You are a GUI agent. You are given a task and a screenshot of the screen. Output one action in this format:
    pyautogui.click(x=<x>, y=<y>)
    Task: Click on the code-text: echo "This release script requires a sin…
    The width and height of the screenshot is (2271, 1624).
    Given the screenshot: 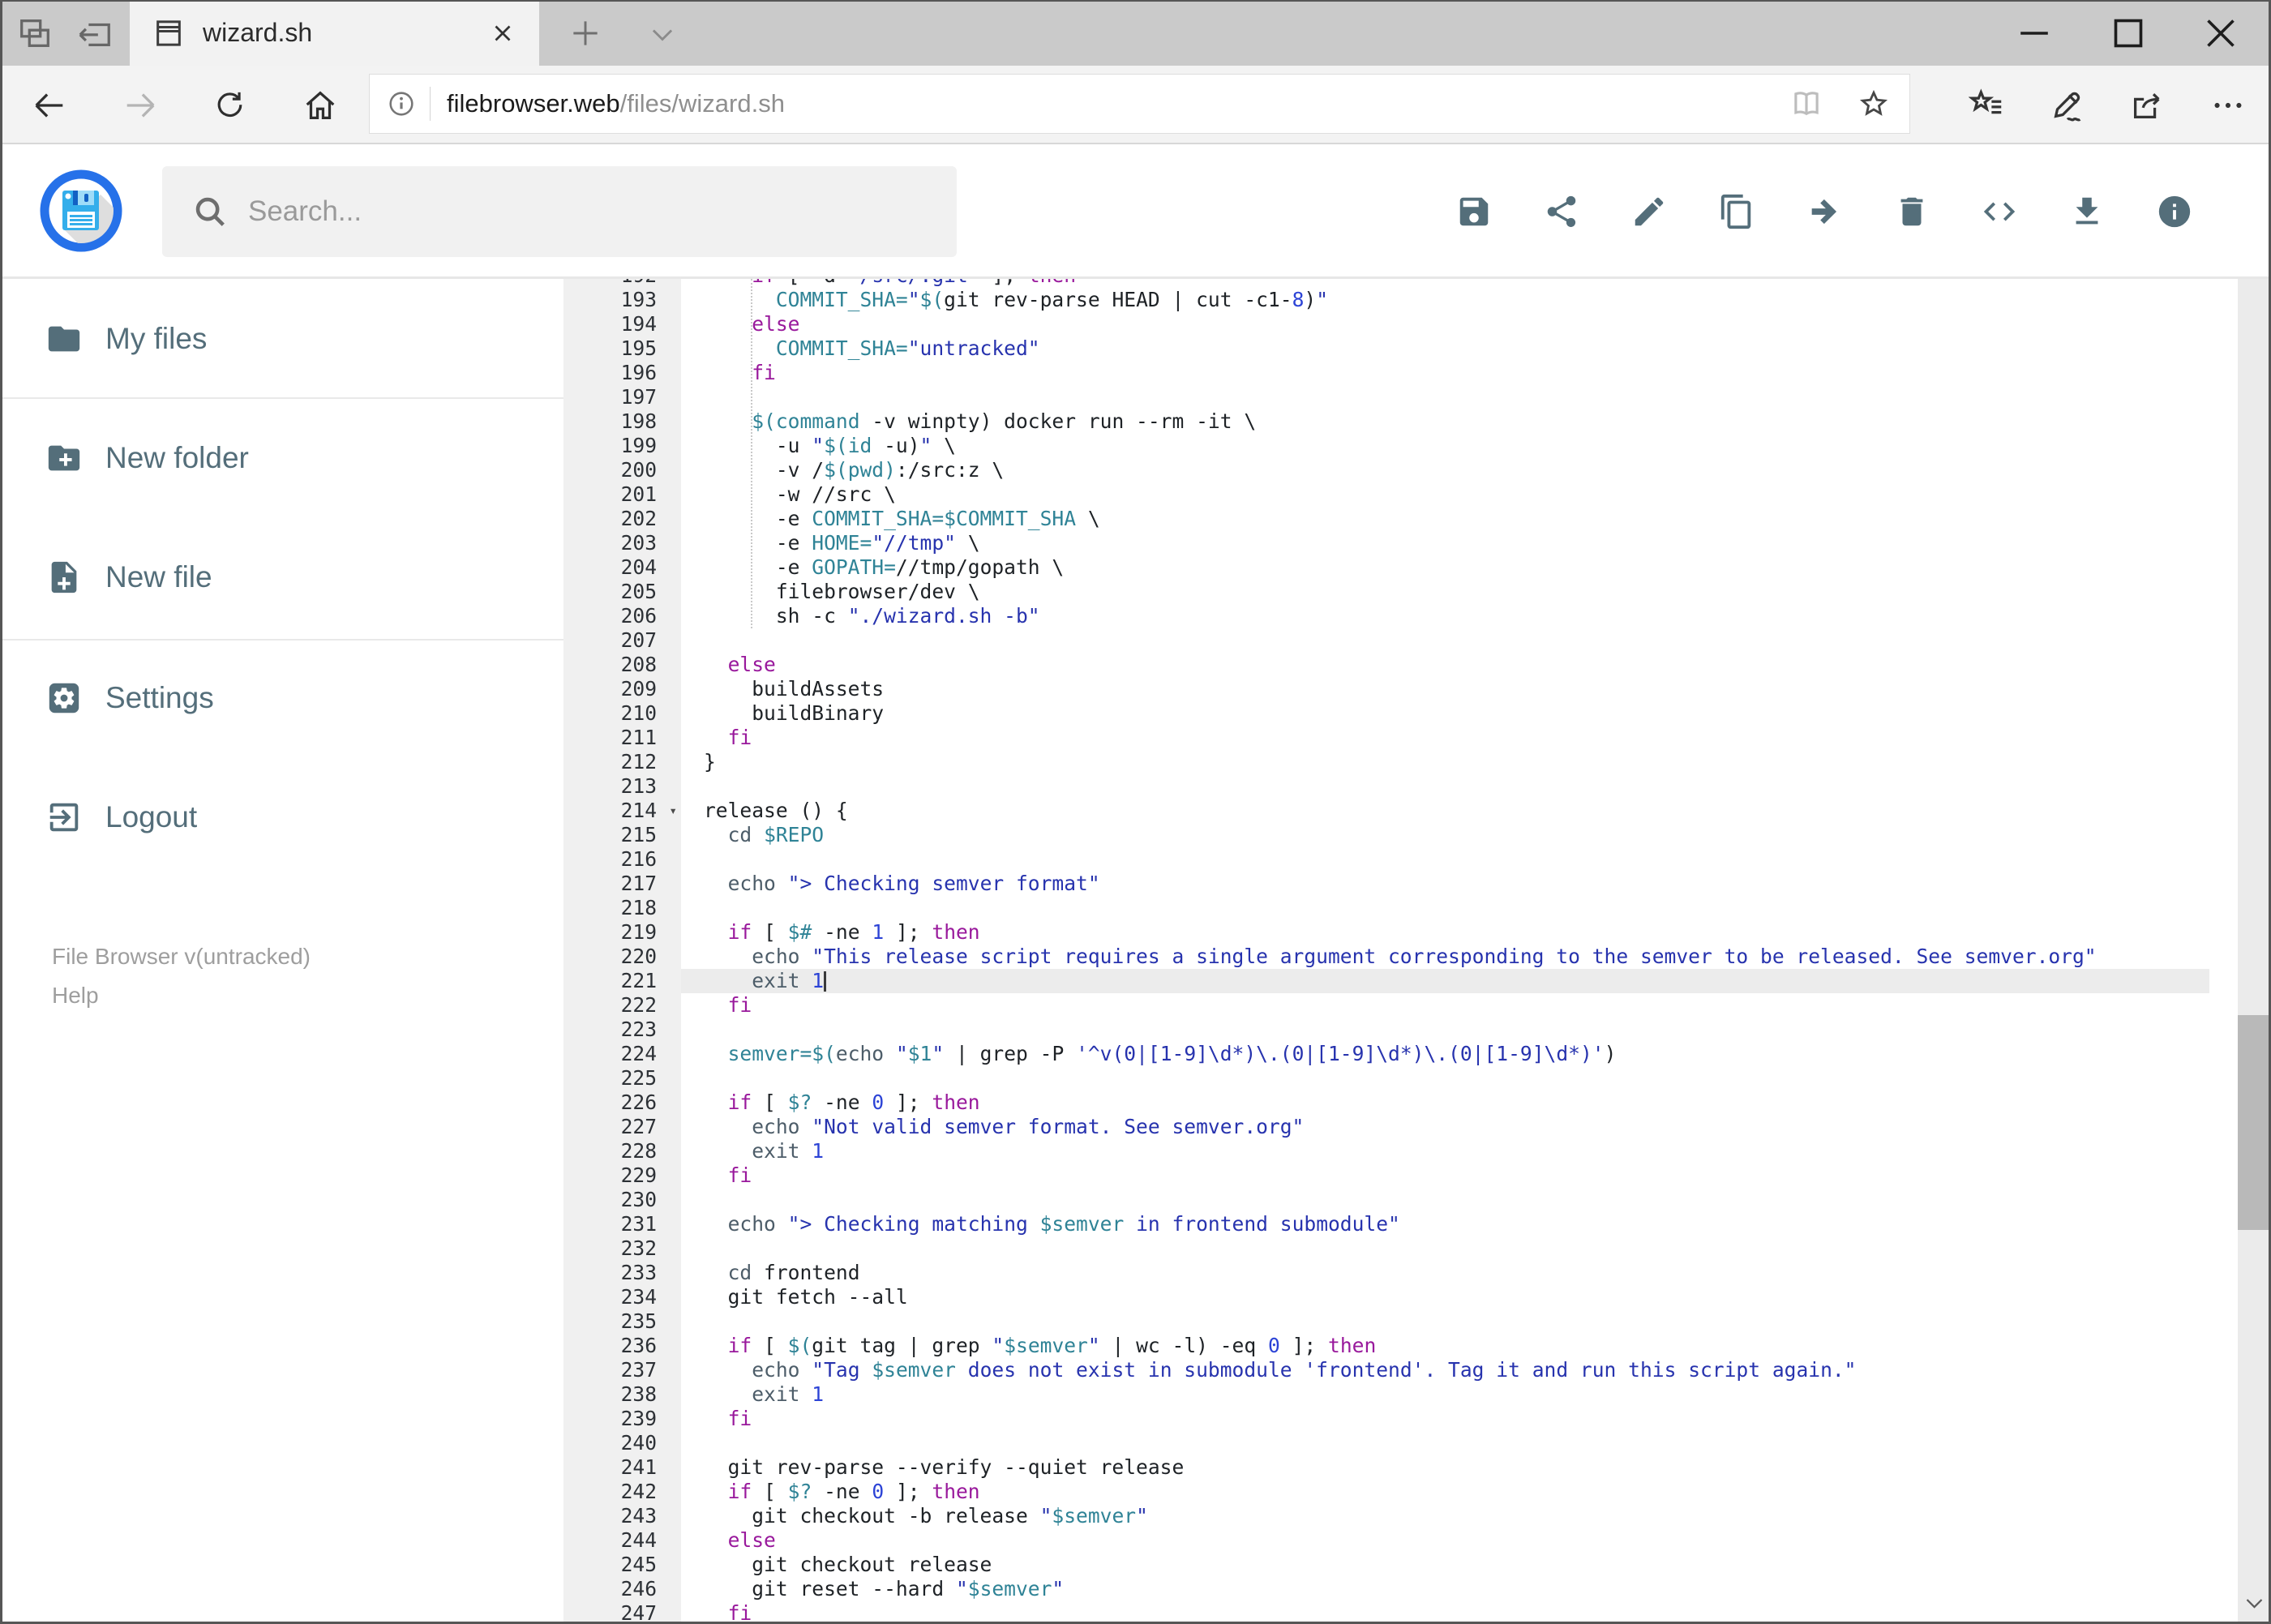 What is the action you would take?
    pyautogui.click(x=1445, y=957)
    